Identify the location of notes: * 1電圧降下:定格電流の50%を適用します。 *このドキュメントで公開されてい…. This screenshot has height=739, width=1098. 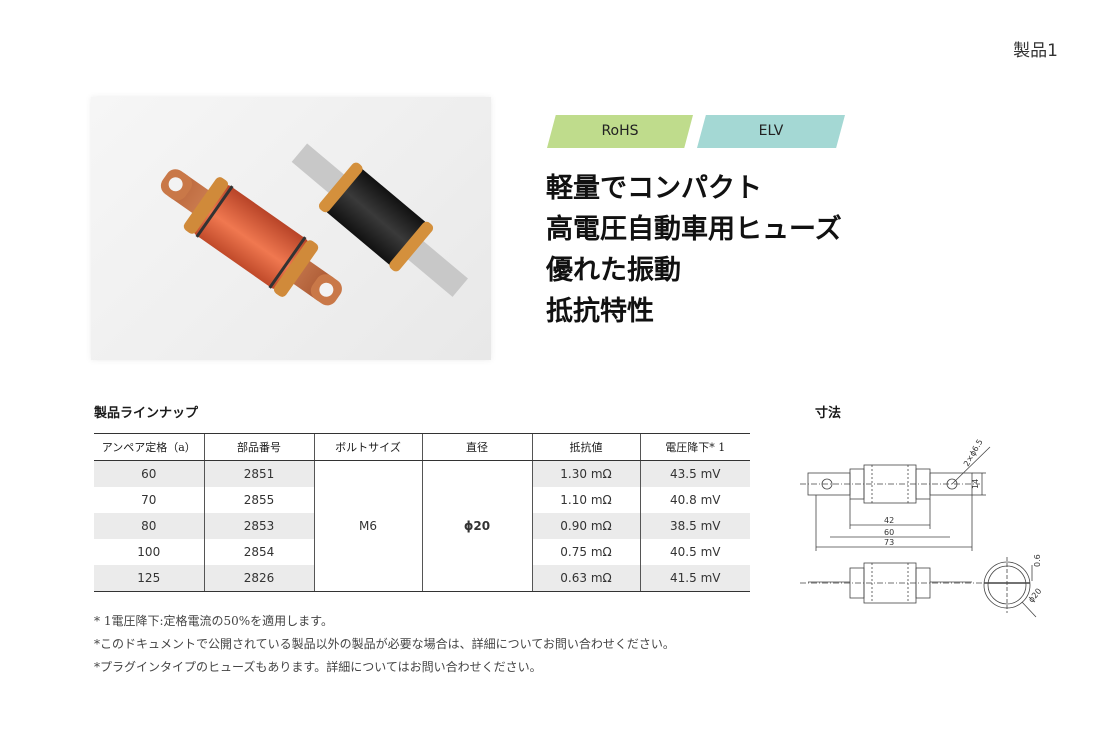
(384, 644).